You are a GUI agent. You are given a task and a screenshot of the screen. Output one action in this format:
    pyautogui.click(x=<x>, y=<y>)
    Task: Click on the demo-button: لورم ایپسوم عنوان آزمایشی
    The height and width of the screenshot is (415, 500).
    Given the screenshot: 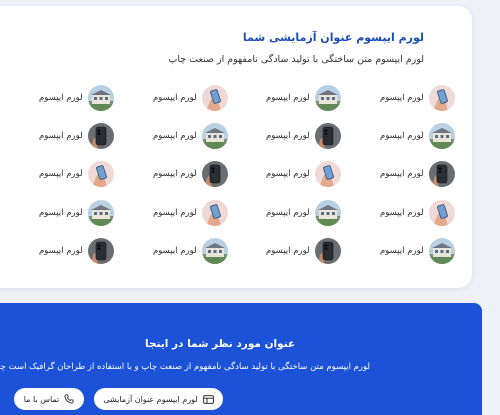 What is the action you would take?
    pyautogui.click(x=158, y=399)
    